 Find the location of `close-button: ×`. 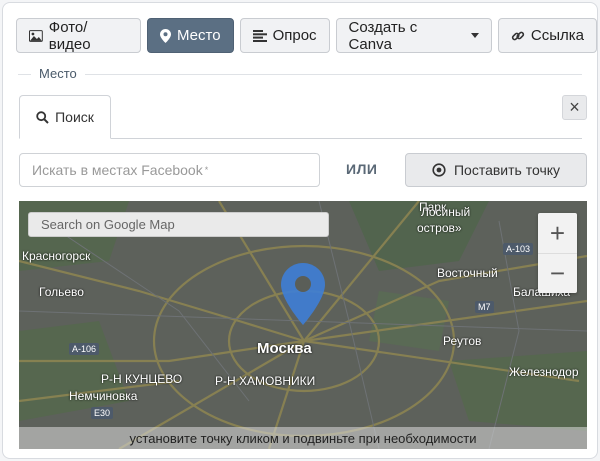

close-button: × is located at coordinates (574, 107).